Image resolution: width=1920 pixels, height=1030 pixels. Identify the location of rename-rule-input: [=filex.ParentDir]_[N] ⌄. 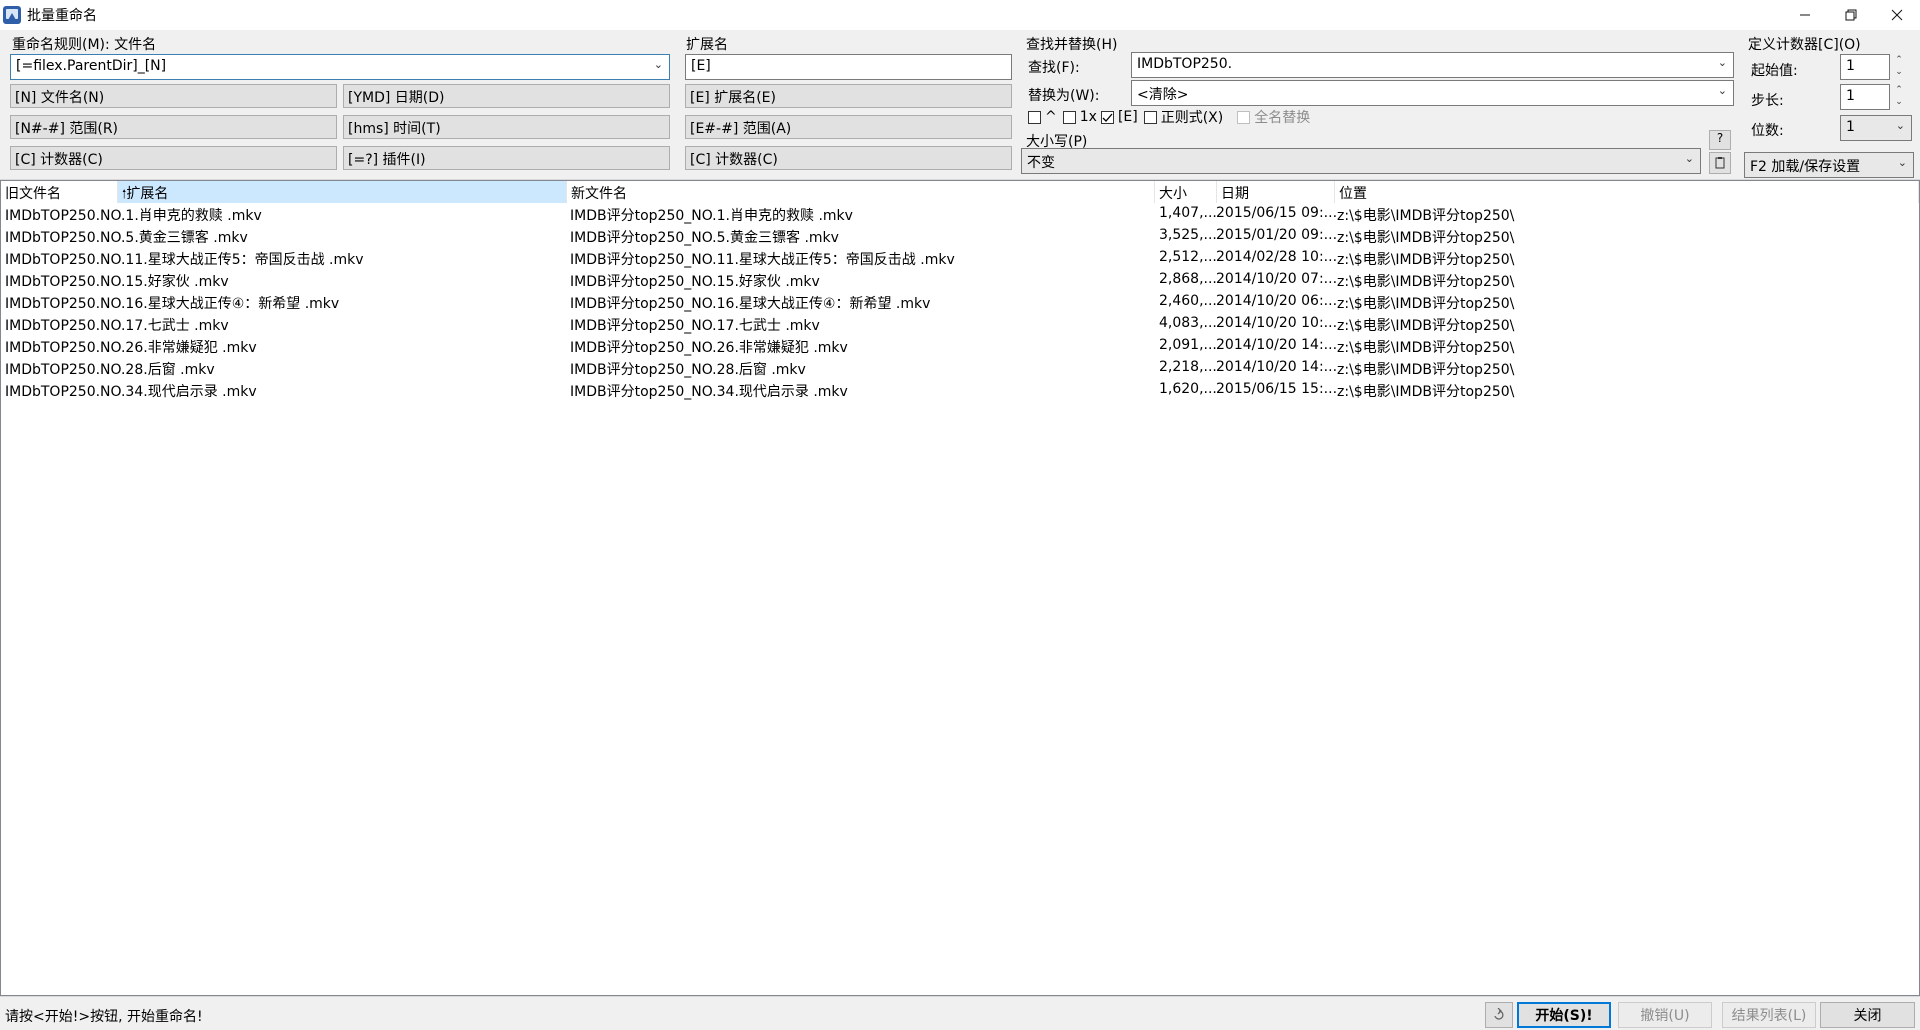
(340, 67).